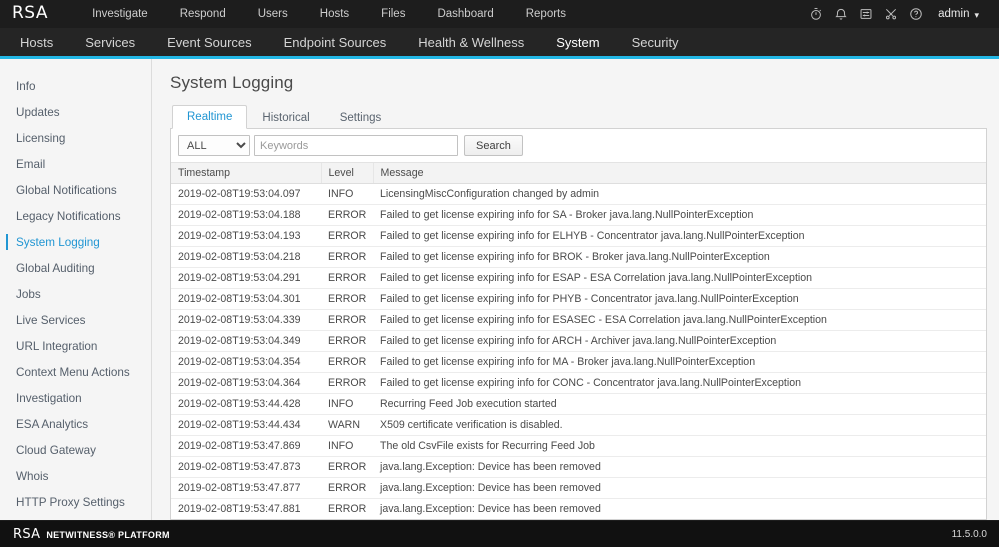  I want to click on tab-bar: Realtime Historical Settings, so click(578, 116).